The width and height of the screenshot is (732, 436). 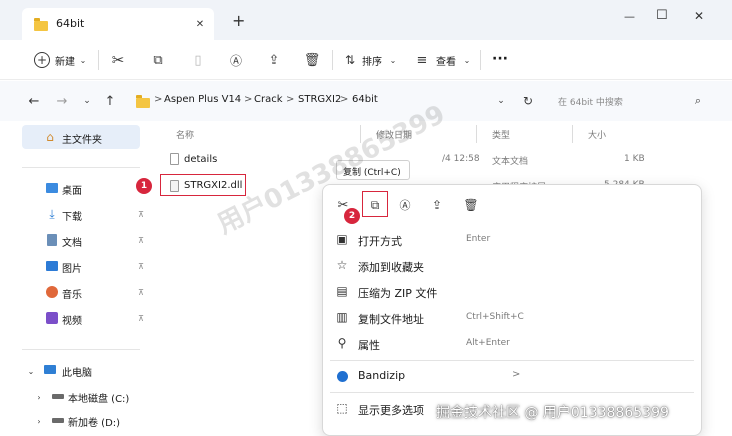 What do you see at coordinates (698, 101) in the screenshot?
I see `search-icon: ⌕` at bounding box center [698, 101].